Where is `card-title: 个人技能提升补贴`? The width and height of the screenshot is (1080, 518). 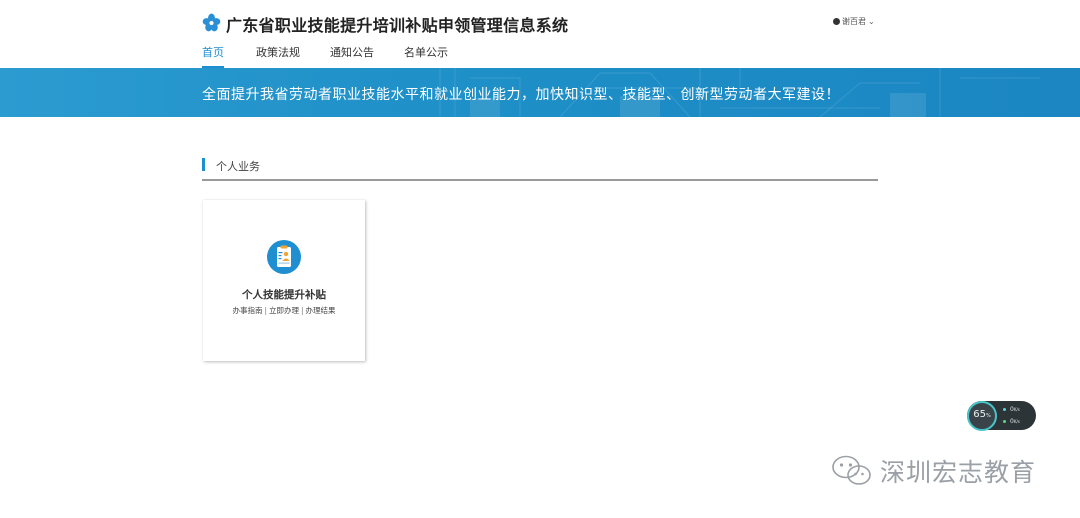 card-title: 个人技能提升补贴 is located at coordinates (284, 295).